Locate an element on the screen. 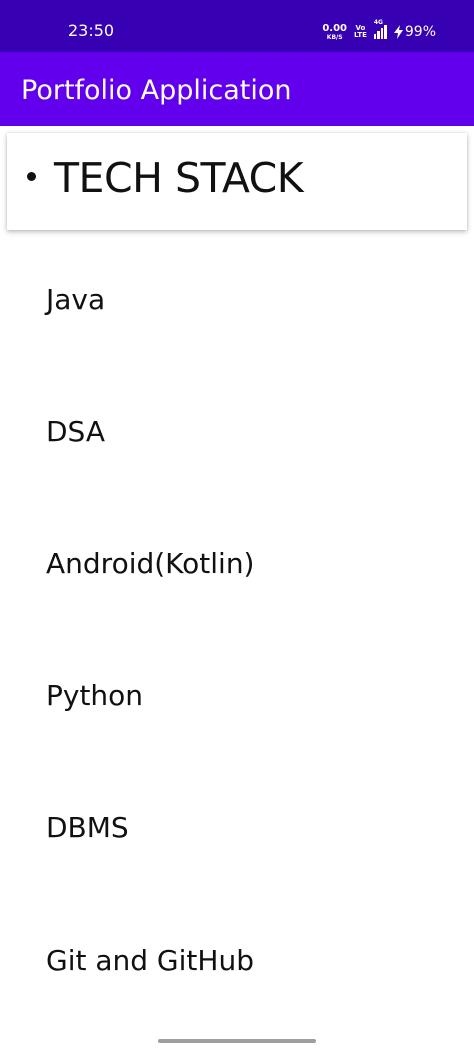 Image resolution: width=474 pixels, height=1053 pixels. bullet-icon is located at coordinates (31, 176).